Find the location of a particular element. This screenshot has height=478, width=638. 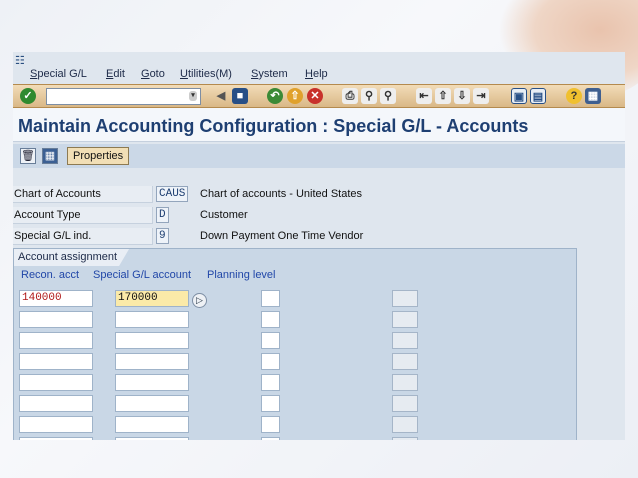

special-gl-ind-label: Special G/L ind. is located at coordinates (83, 236).